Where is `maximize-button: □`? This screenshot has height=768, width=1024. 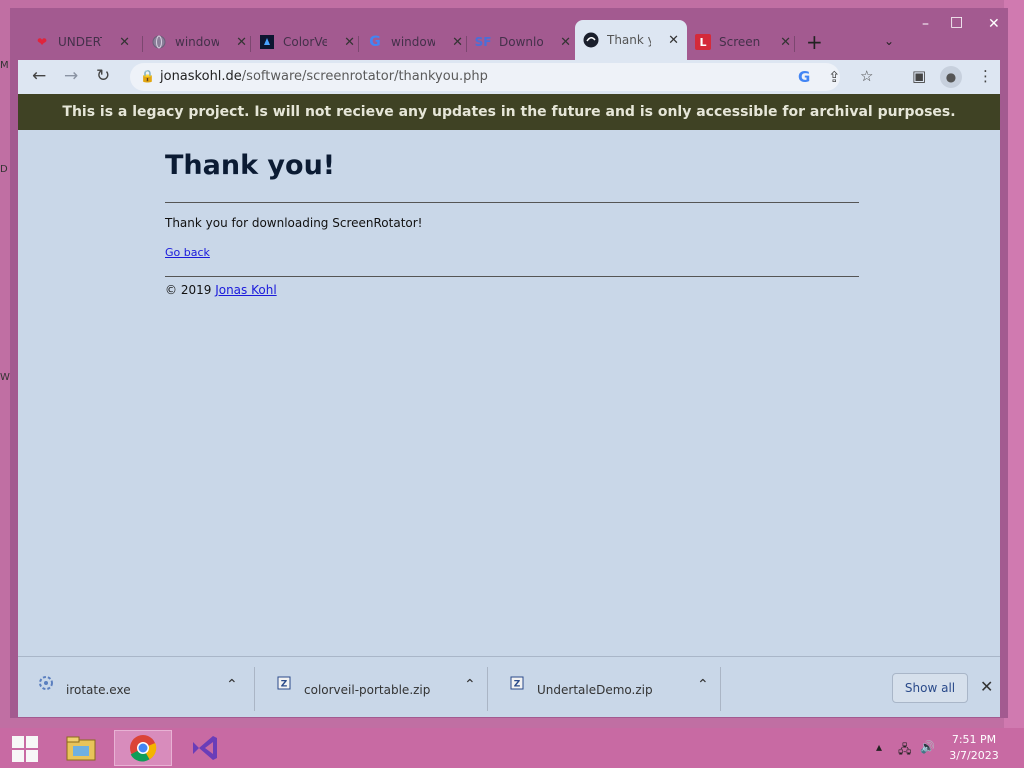 maximize-button: □ is located at coordinates (956, 22).